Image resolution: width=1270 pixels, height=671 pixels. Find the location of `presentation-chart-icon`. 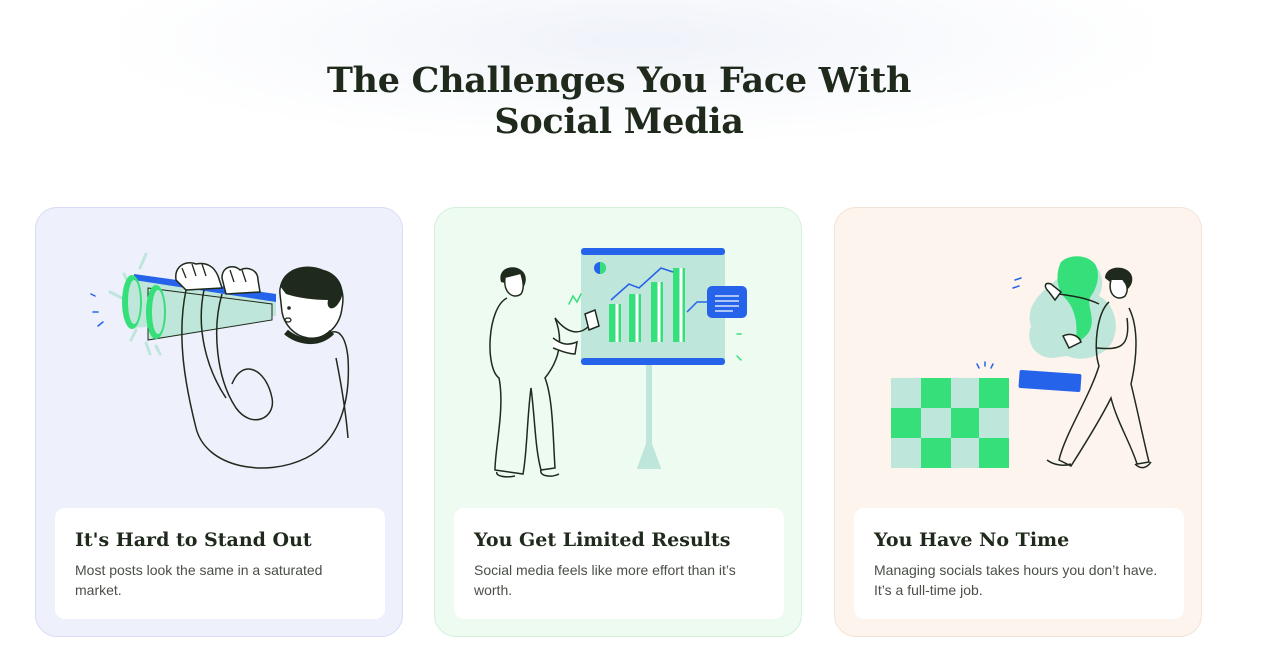

presentation-chart-icon is located at coordinates (618, 363).